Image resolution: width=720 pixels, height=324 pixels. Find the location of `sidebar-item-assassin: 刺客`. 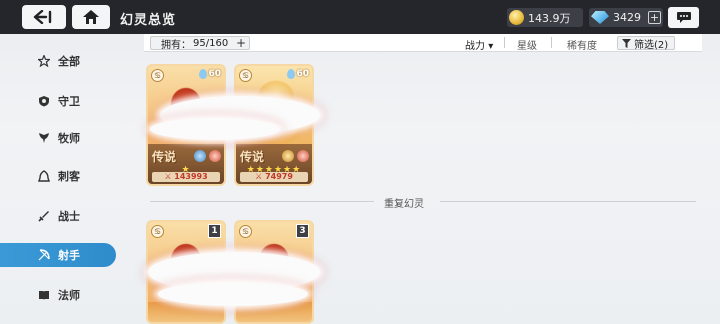

sidebar-item-assassin: 刺客 is located at coordinates (58, 176).